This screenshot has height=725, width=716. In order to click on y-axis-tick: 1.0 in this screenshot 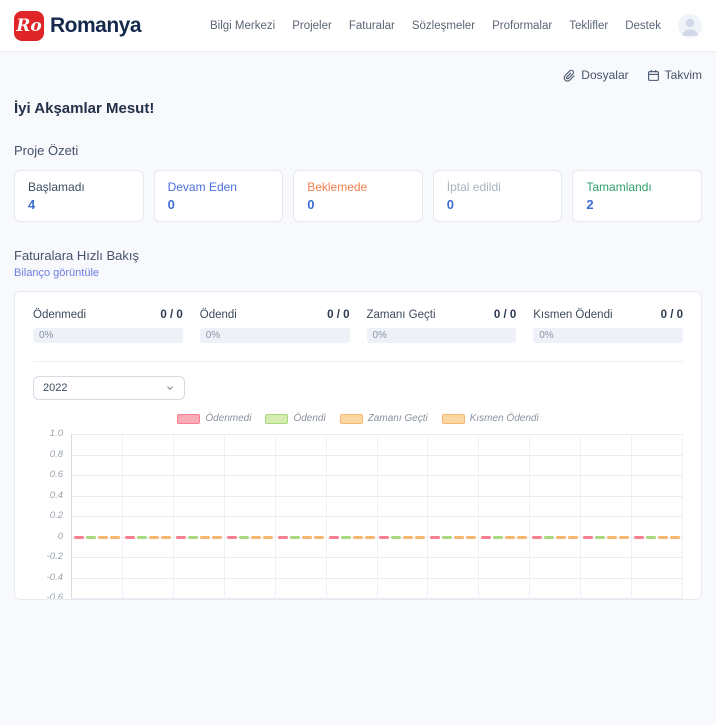, I will do `click(56, 433)`.